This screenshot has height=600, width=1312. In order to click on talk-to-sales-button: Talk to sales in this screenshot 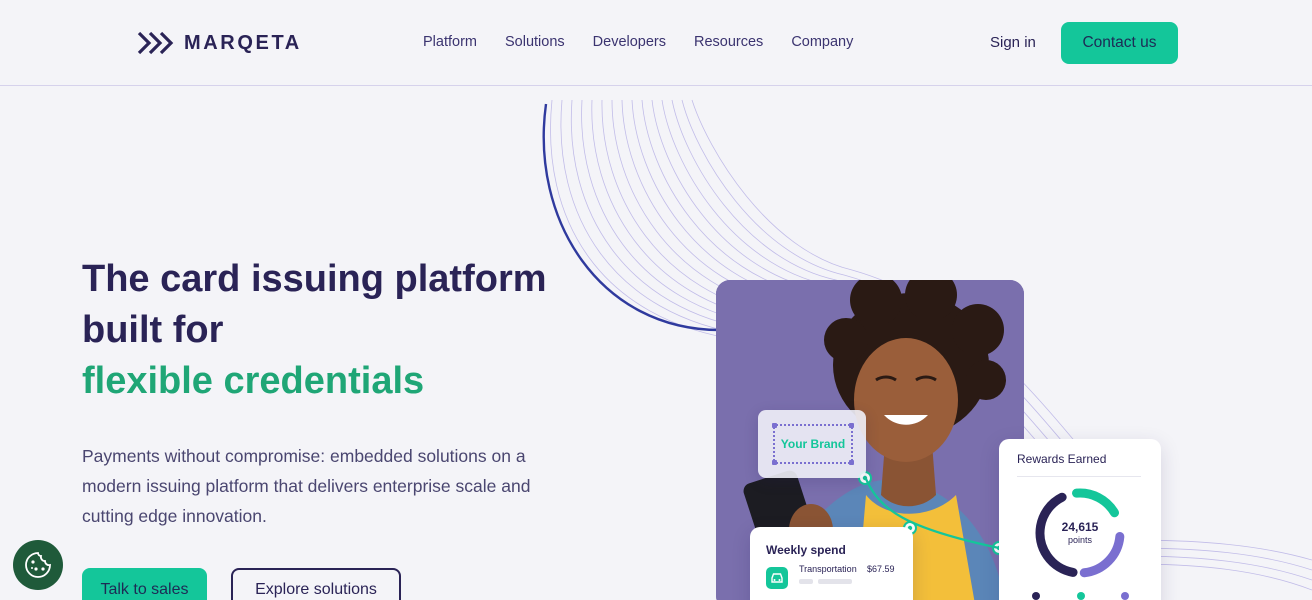, I will do `click(144, 584)`.